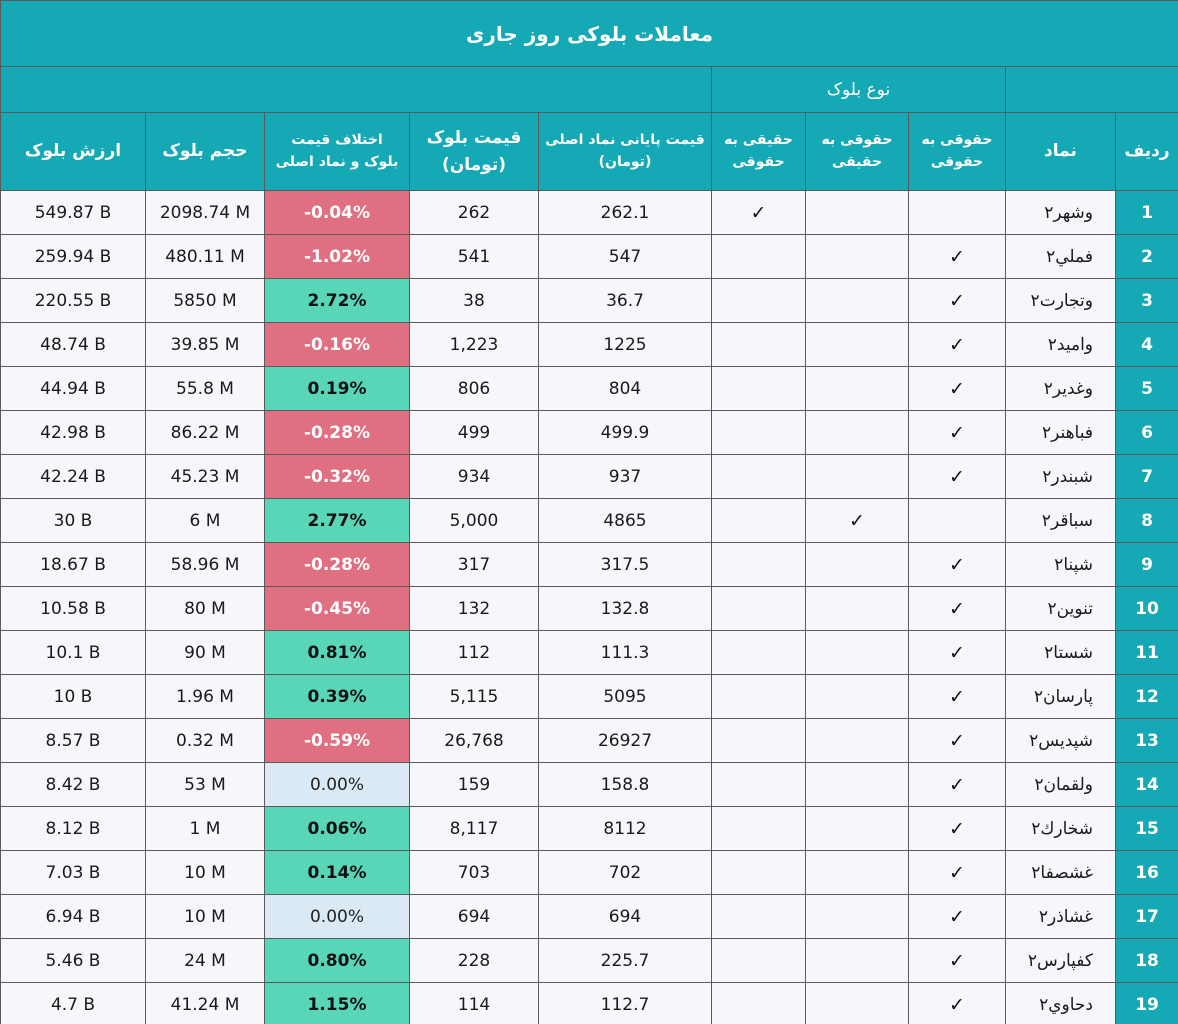 Image resolution: width=1178 pixels, height=1024 pixels. What do you see at coordinates (337, 388) in the screenshot?
I see `price-diff-cell: 0.19%` at bounding box center [337, 388].